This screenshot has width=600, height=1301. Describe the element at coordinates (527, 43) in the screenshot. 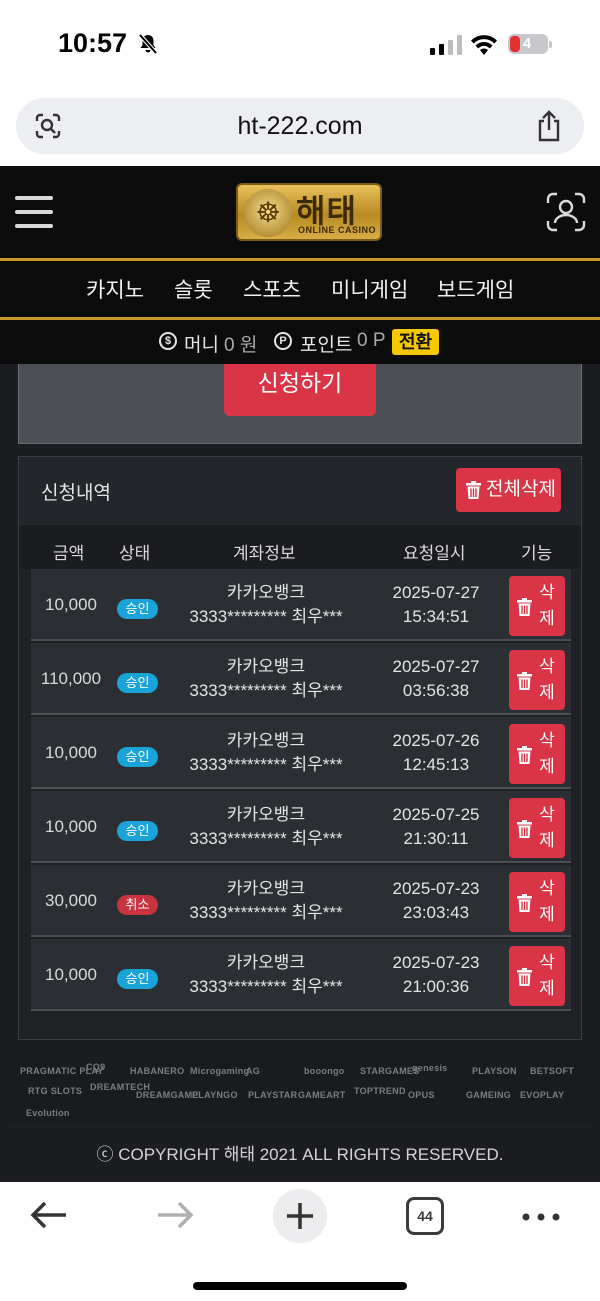

I see `battery-level: 4` at that location.